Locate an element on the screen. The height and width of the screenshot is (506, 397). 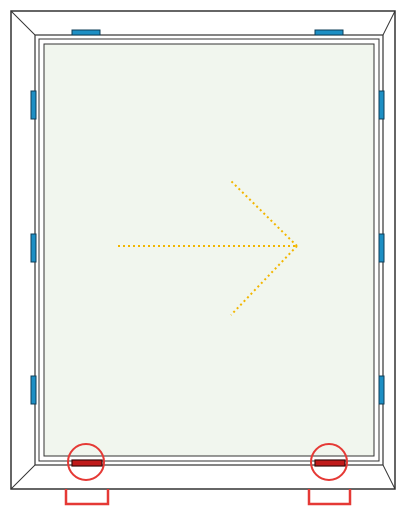
lock-bottom-right is located at coordinates (330, 463).